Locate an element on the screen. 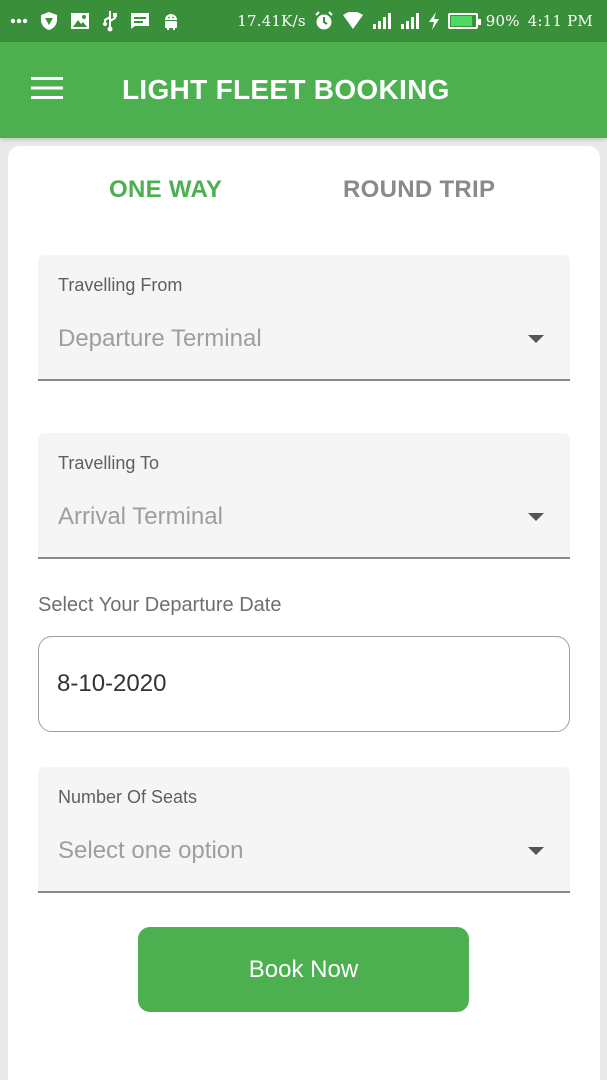 The width and height of the screenshot is (607, 1080). menu-button is located at coordinates (47, 90).